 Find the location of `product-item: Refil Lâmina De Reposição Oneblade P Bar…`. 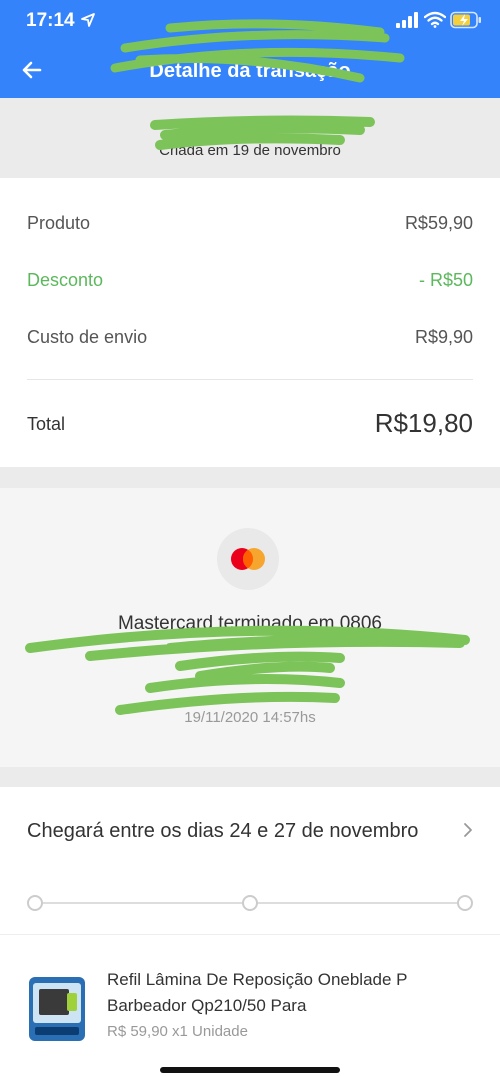

product-item: Refil Lâmina De Reposição Oneblade P Bar… is located at coordinates (250, 1005).